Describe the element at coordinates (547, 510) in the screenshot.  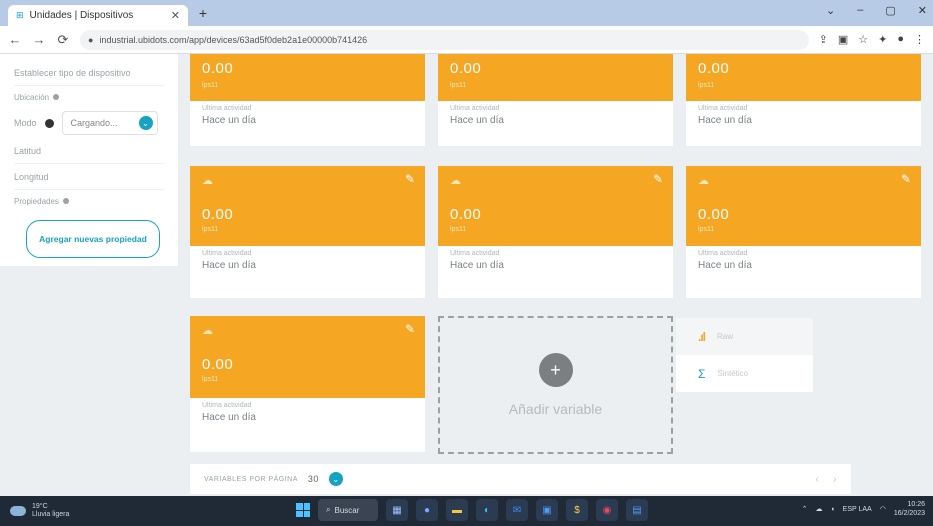
I see `store-icon: ▣` at that location.